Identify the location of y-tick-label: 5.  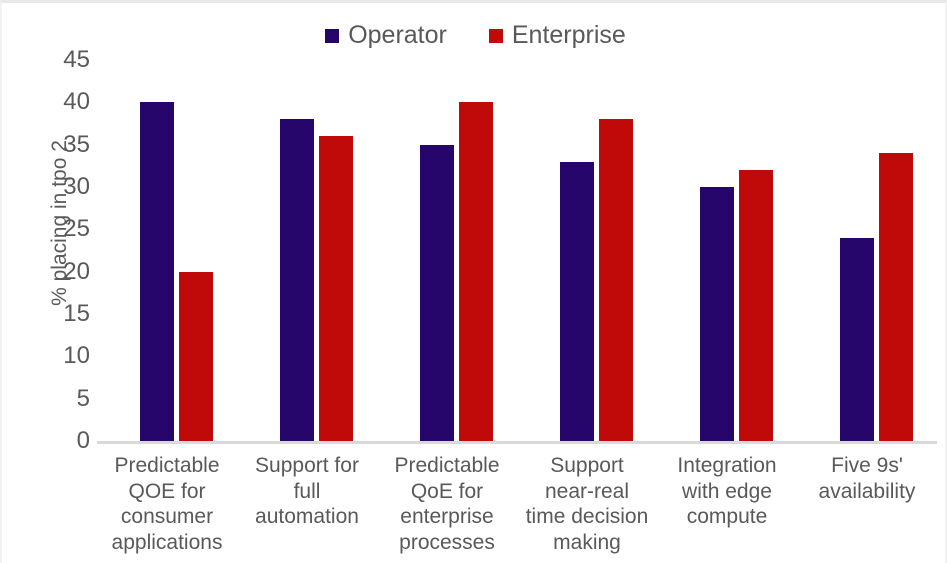
(83, 398).